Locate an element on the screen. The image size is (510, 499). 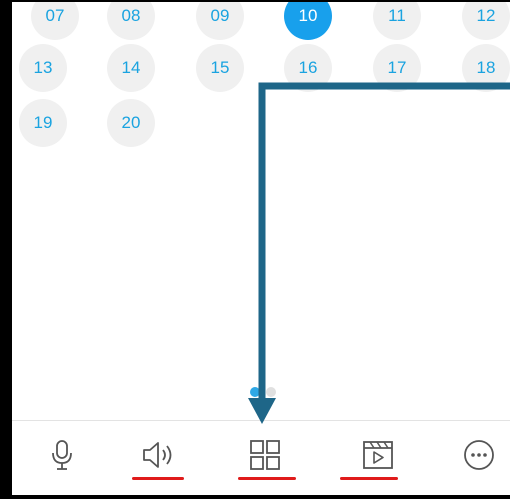
day-cell-14: 14 is located at coordinates (131, 68).